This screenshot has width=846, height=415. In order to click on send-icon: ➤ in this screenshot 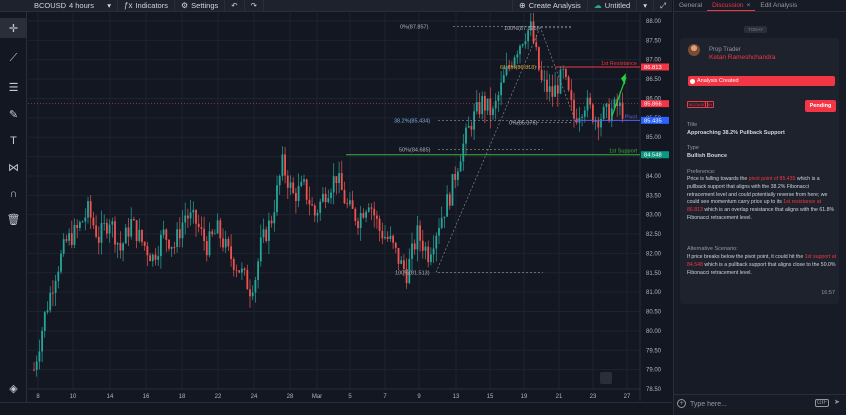, I will do `click(837, 402)`.